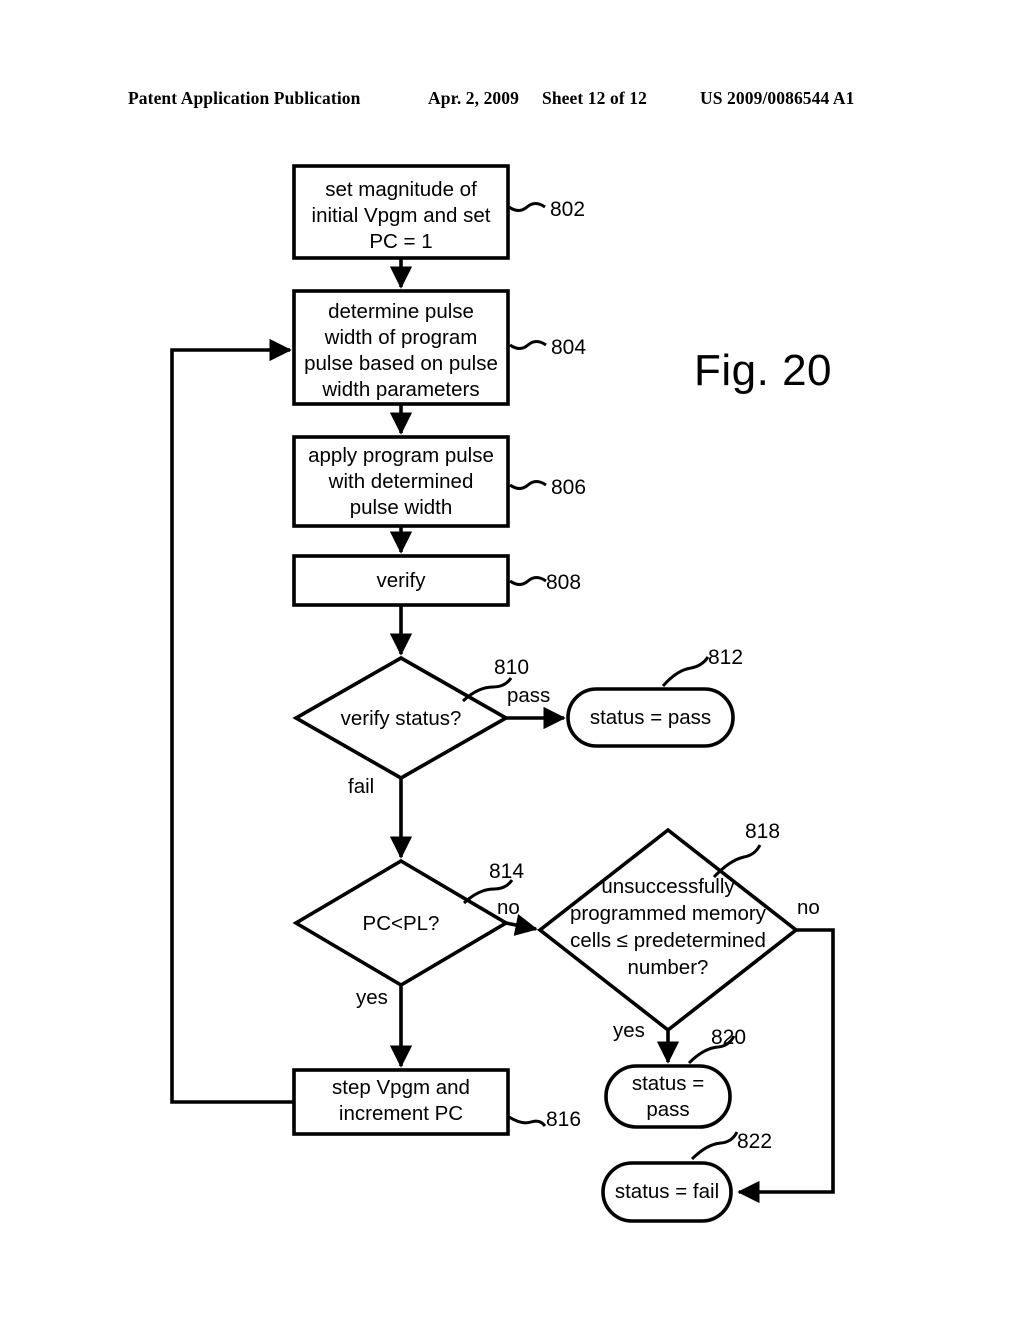  Describe the element at coordinates (401, 481) in the screenshot. I see `node-806-shape` at that location.